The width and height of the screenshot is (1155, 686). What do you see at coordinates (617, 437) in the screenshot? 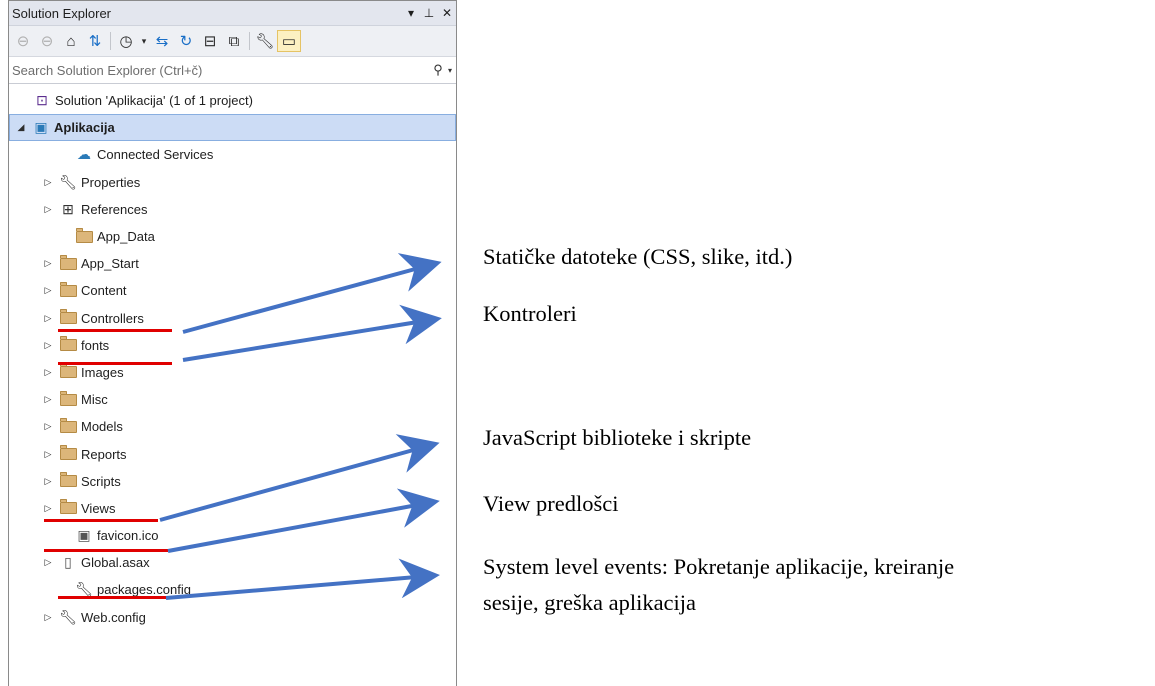
I see `annotation-scripts: JavaScript biblioteke i skripte` at bounding box center [617, 437].